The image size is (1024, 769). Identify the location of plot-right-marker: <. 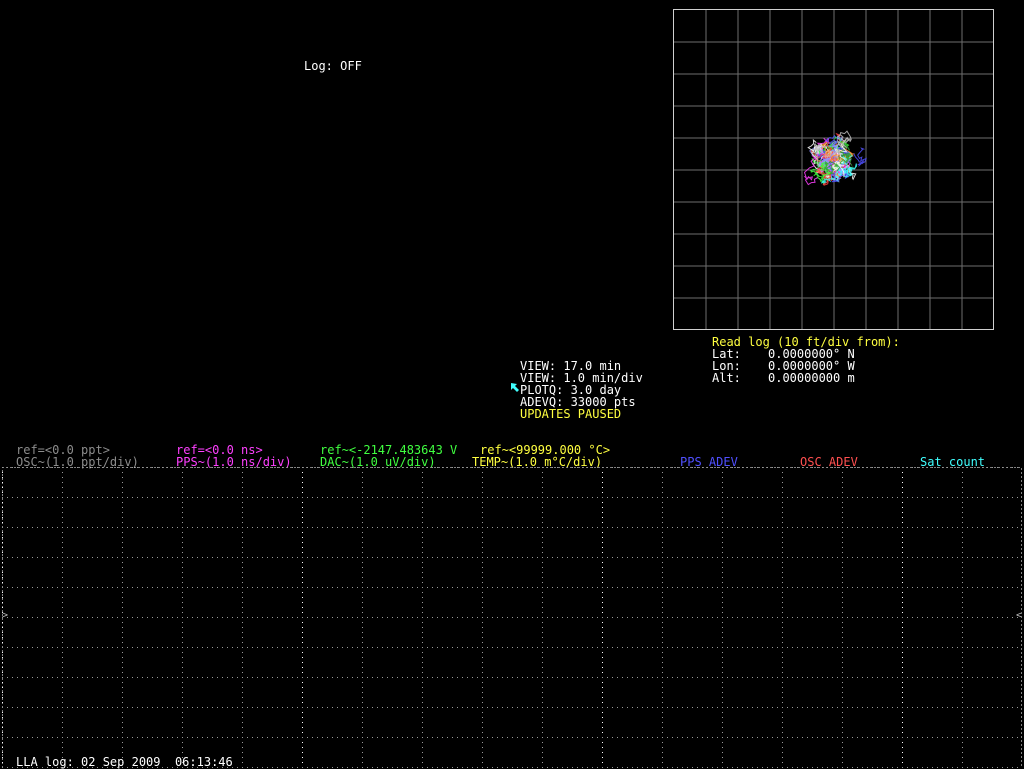
(1019, 615).